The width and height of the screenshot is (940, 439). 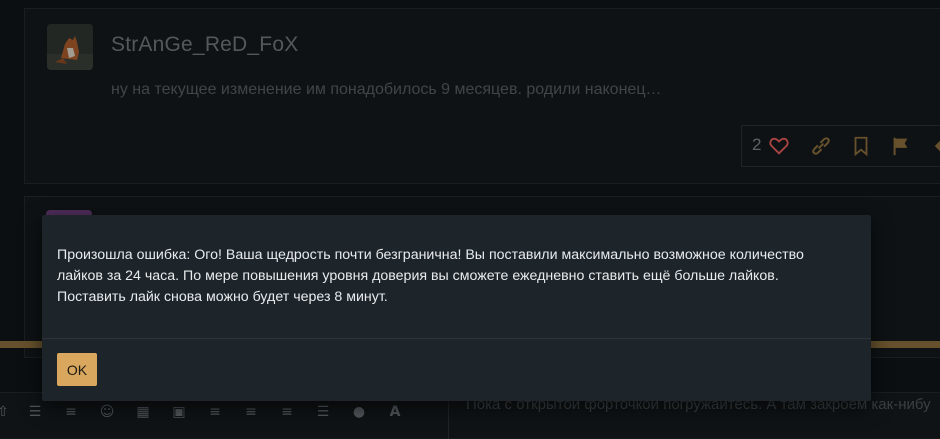 I want to click on ok-button: OK, so click(x=77, y=369).